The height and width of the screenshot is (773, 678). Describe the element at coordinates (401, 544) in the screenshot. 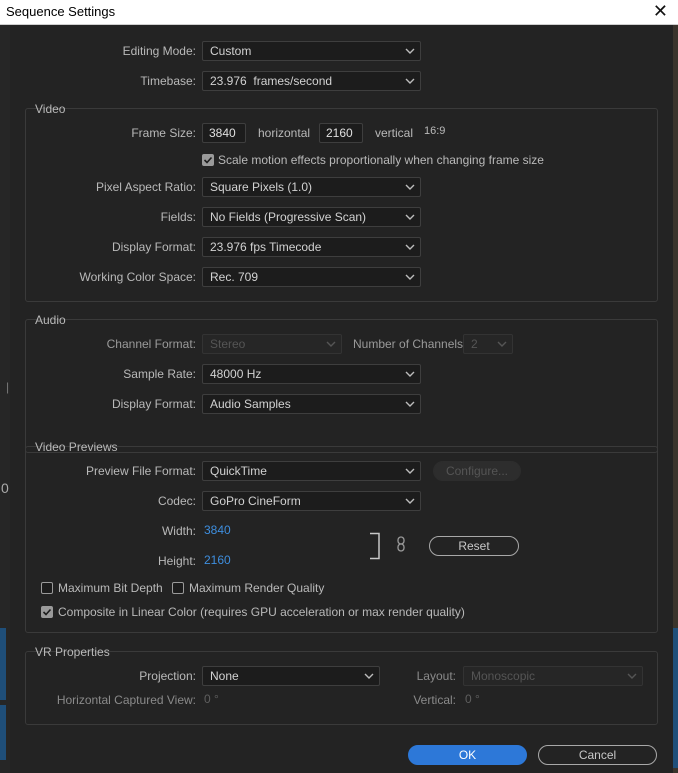

I see `chain-link-icon` at that location.